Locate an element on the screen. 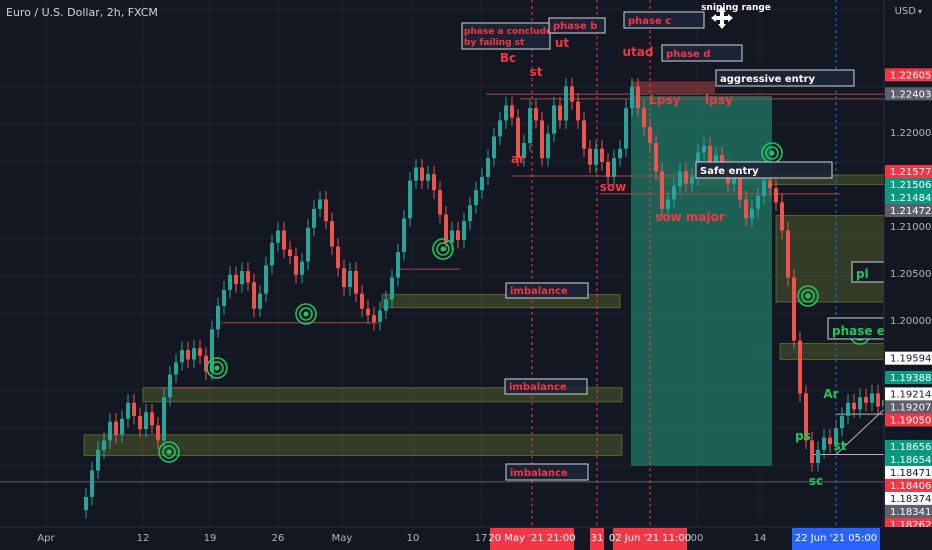 The image size is (932, 550). currency-label: USD is located at coordinates (905, 11).